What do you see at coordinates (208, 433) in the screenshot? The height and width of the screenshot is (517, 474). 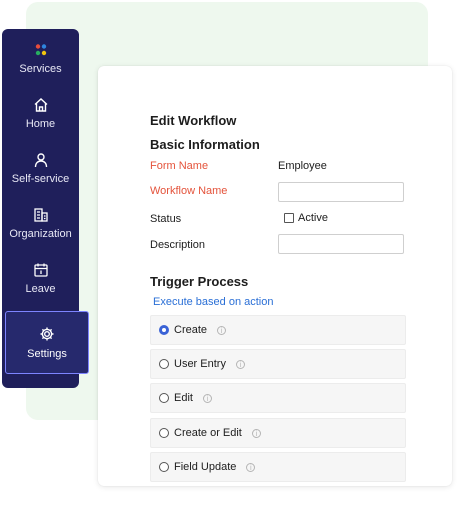 I see `option-label: Create or Edit` at bounding box center [208, 433].